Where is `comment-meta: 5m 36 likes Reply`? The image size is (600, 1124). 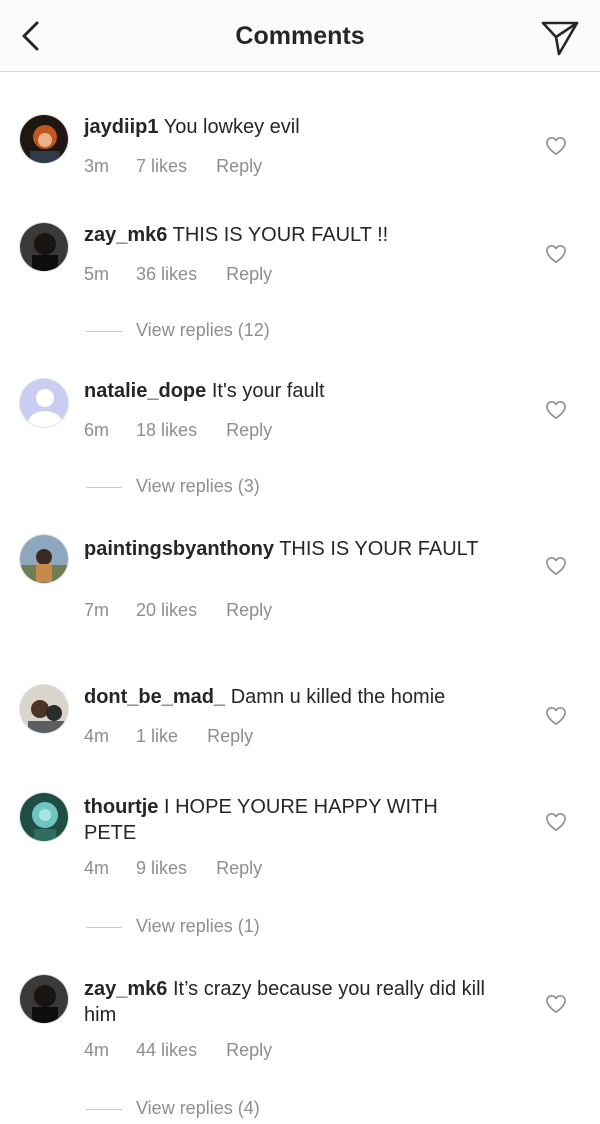 comment-meta: 5m 36 likes Reply is located at coordinates (178, 274).